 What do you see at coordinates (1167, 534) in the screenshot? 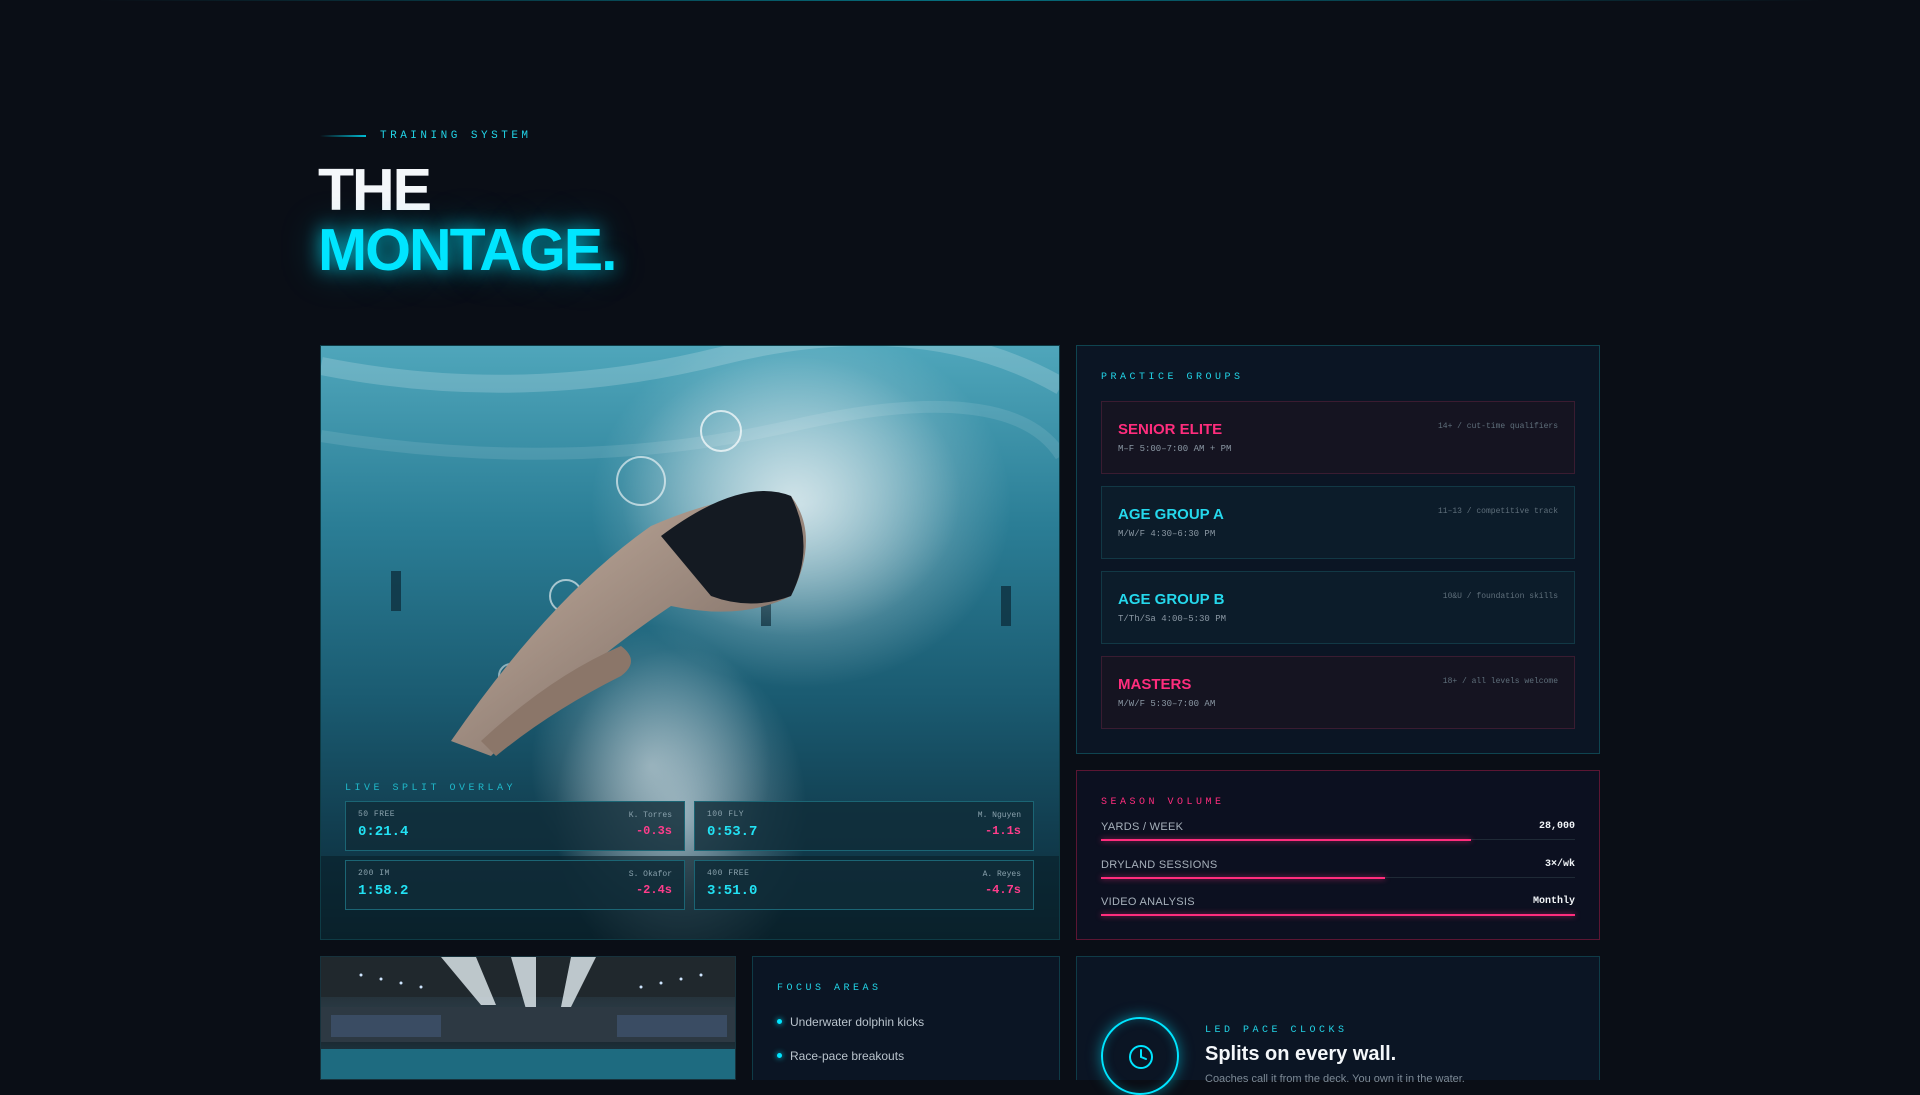
I see `group-schedule: M/W/F 4:30–6:30 PM` at bounding box center [1167, 534].